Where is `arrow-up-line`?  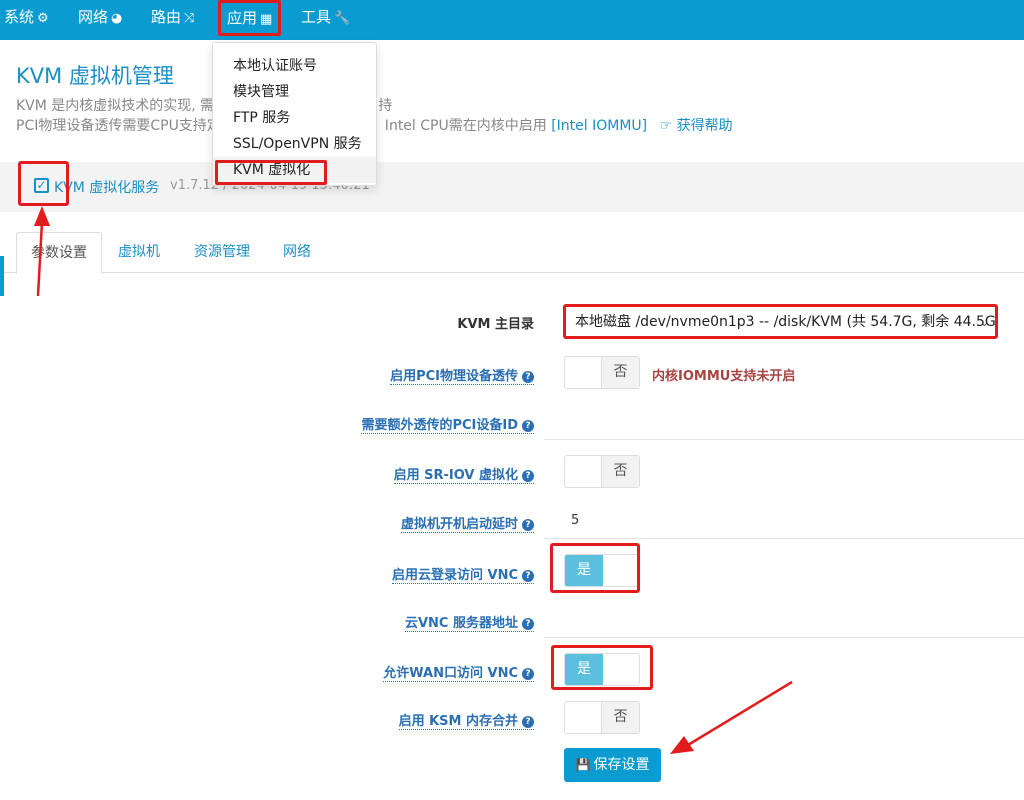
arrow-up-line is located at coordinates (40, 259).